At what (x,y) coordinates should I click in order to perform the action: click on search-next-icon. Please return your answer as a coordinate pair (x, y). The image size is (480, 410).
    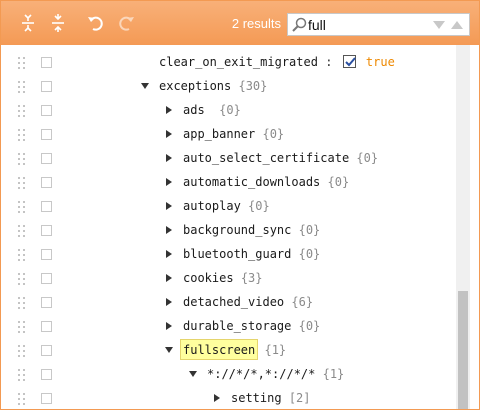
    Looking at the image, I should click on (439, 24).